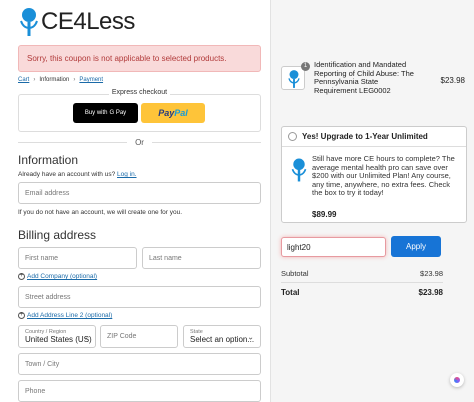  Describe the element at coordinates (457, 380) in the screenshot. I see `chat-widget-icon` at that location.